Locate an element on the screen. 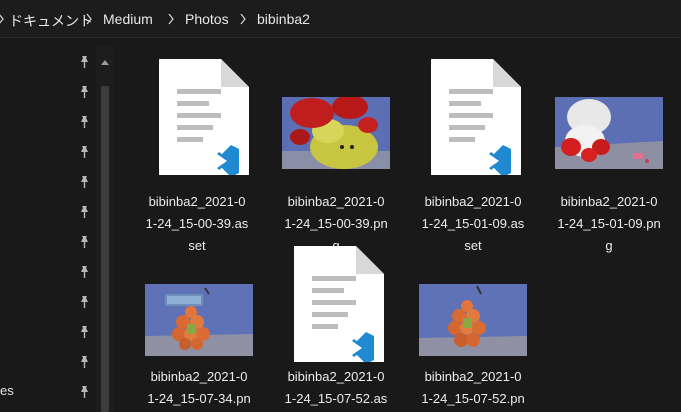 The width and height of the screenshot is (681, 412). scroll-up-icon is located at coordinates (105, 62).